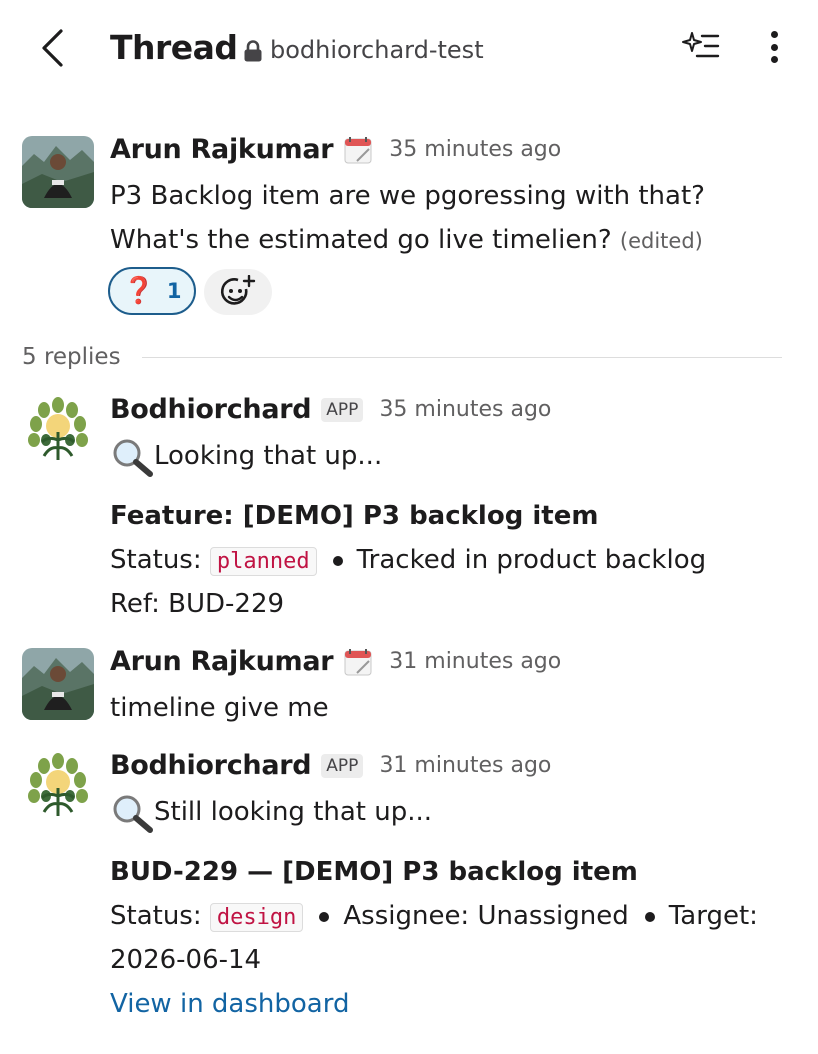 The image size is (818, 1054). What do you see at coordinates (229, 1004) in the screenshot?
I see `view-dashboard-link: View in dashboard` at bounding box center [229, 1004].